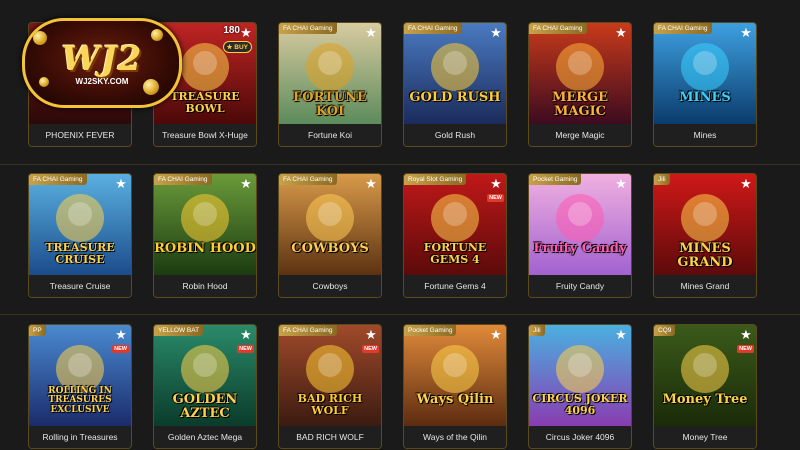  I want to click on game-art-title: FORTUNE KOI, so click(330, 104).